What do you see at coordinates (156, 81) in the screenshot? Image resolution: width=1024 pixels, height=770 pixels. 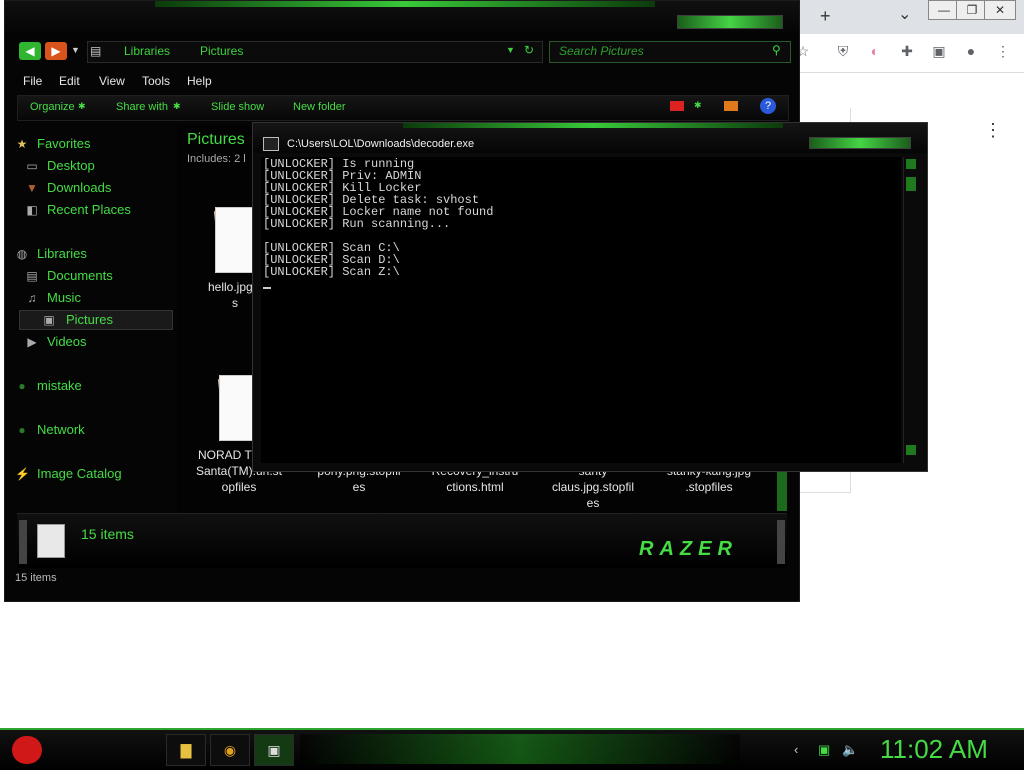 I see `menu-tools: Tools` at bounding box center [156, 81].